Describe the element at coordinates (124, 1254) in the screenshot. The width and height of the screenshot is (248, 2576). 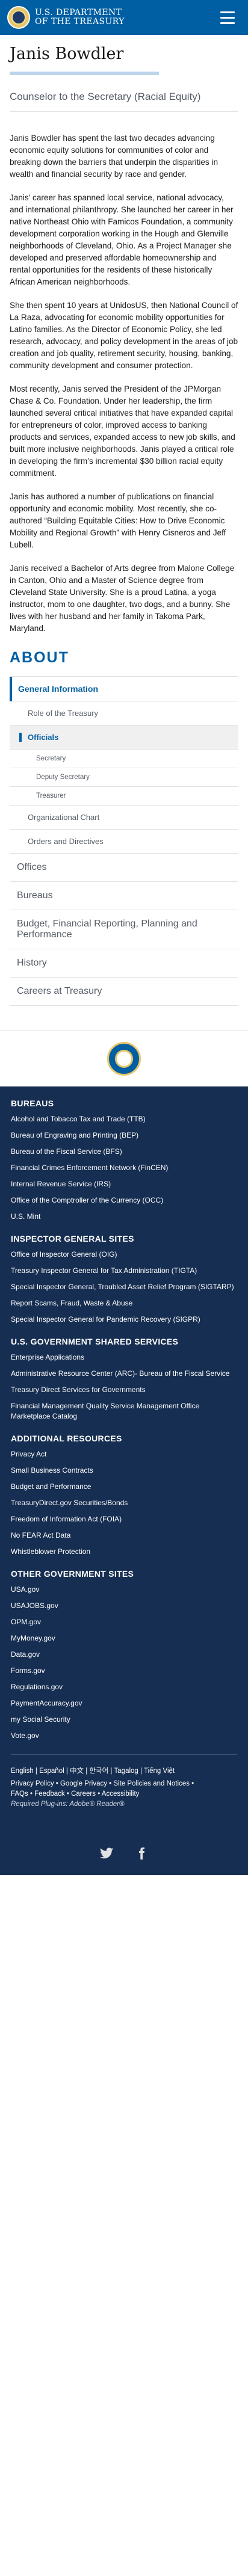
I see `footer-link: Office of Inspector General (OIG)` at that location.